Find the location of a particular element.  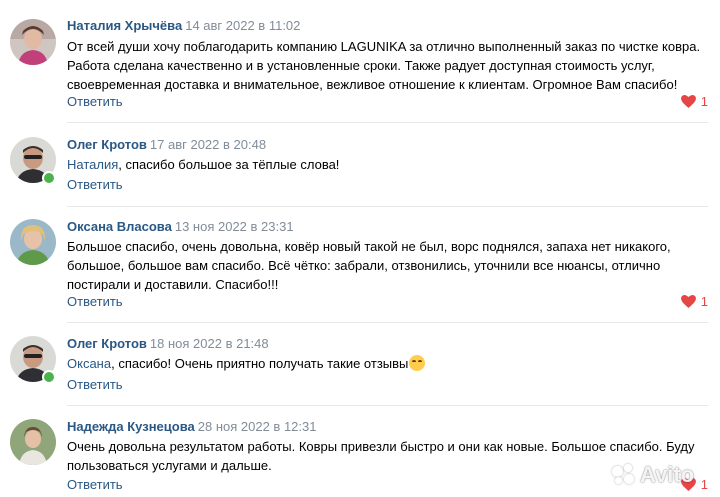

comment-header: Олег Кротов 18 ноя 2022 в 21:48 is located at coordinates (168, 344).